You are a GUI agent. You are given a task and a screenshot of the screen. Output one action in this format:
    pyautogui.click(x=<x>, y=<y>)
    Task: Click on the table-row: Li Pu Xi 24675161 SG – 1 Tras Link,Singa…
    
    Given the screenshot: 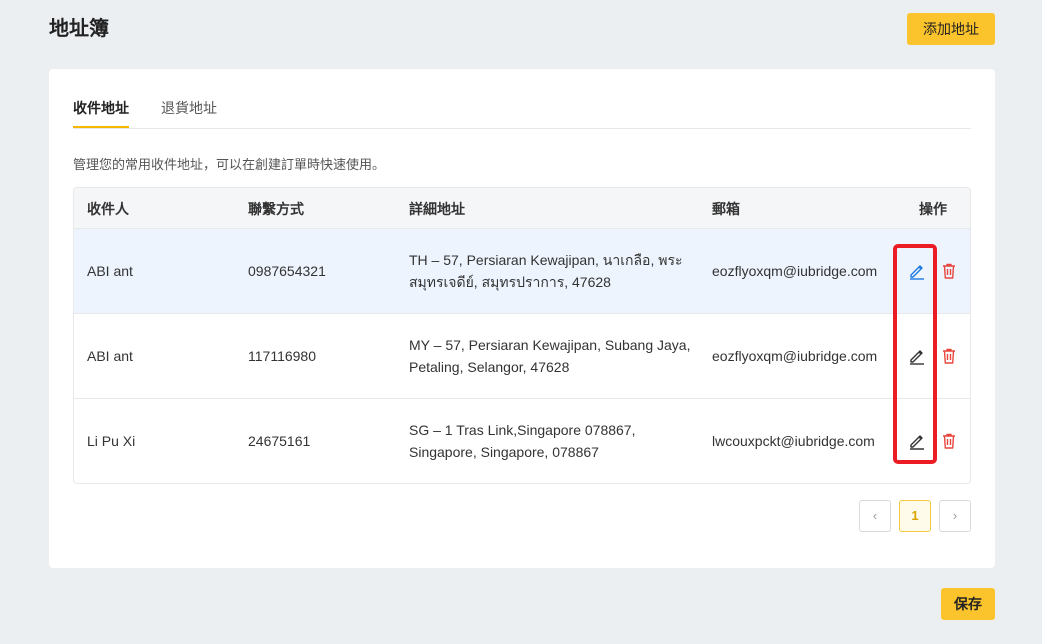 What is the action you would take?
    pyautogui.click(x=522, y=441)
    